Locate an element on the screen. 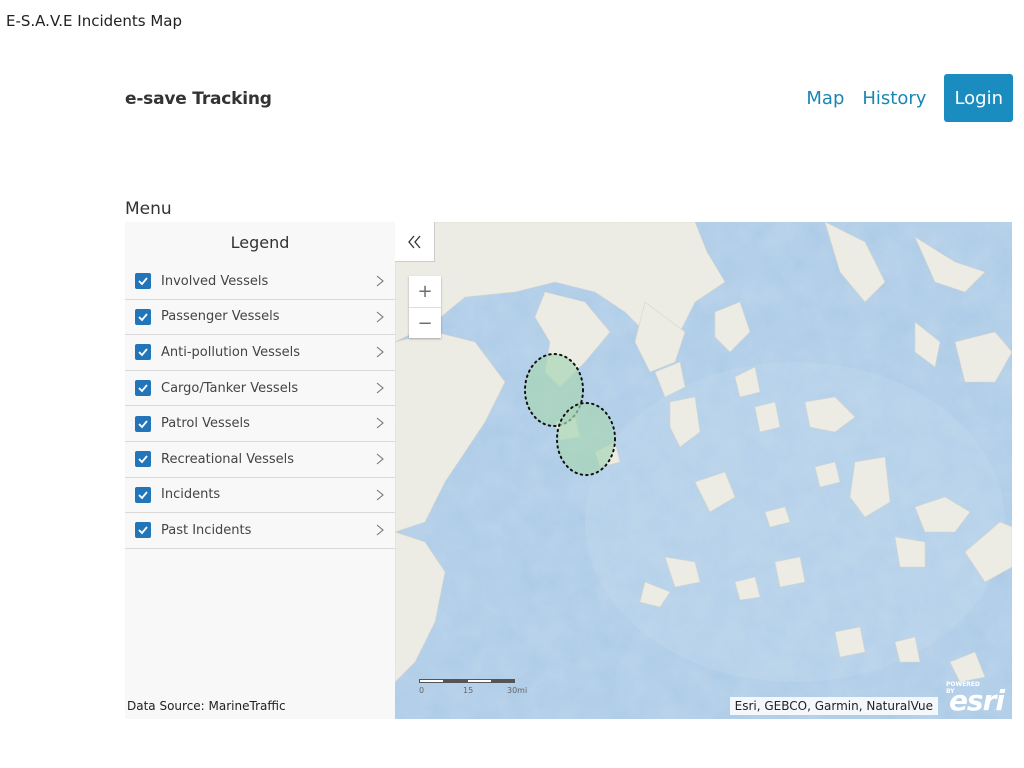 The height and width of the screenshot is (768, 1024). collapse-legend-button is located at coordinates (415, 242).